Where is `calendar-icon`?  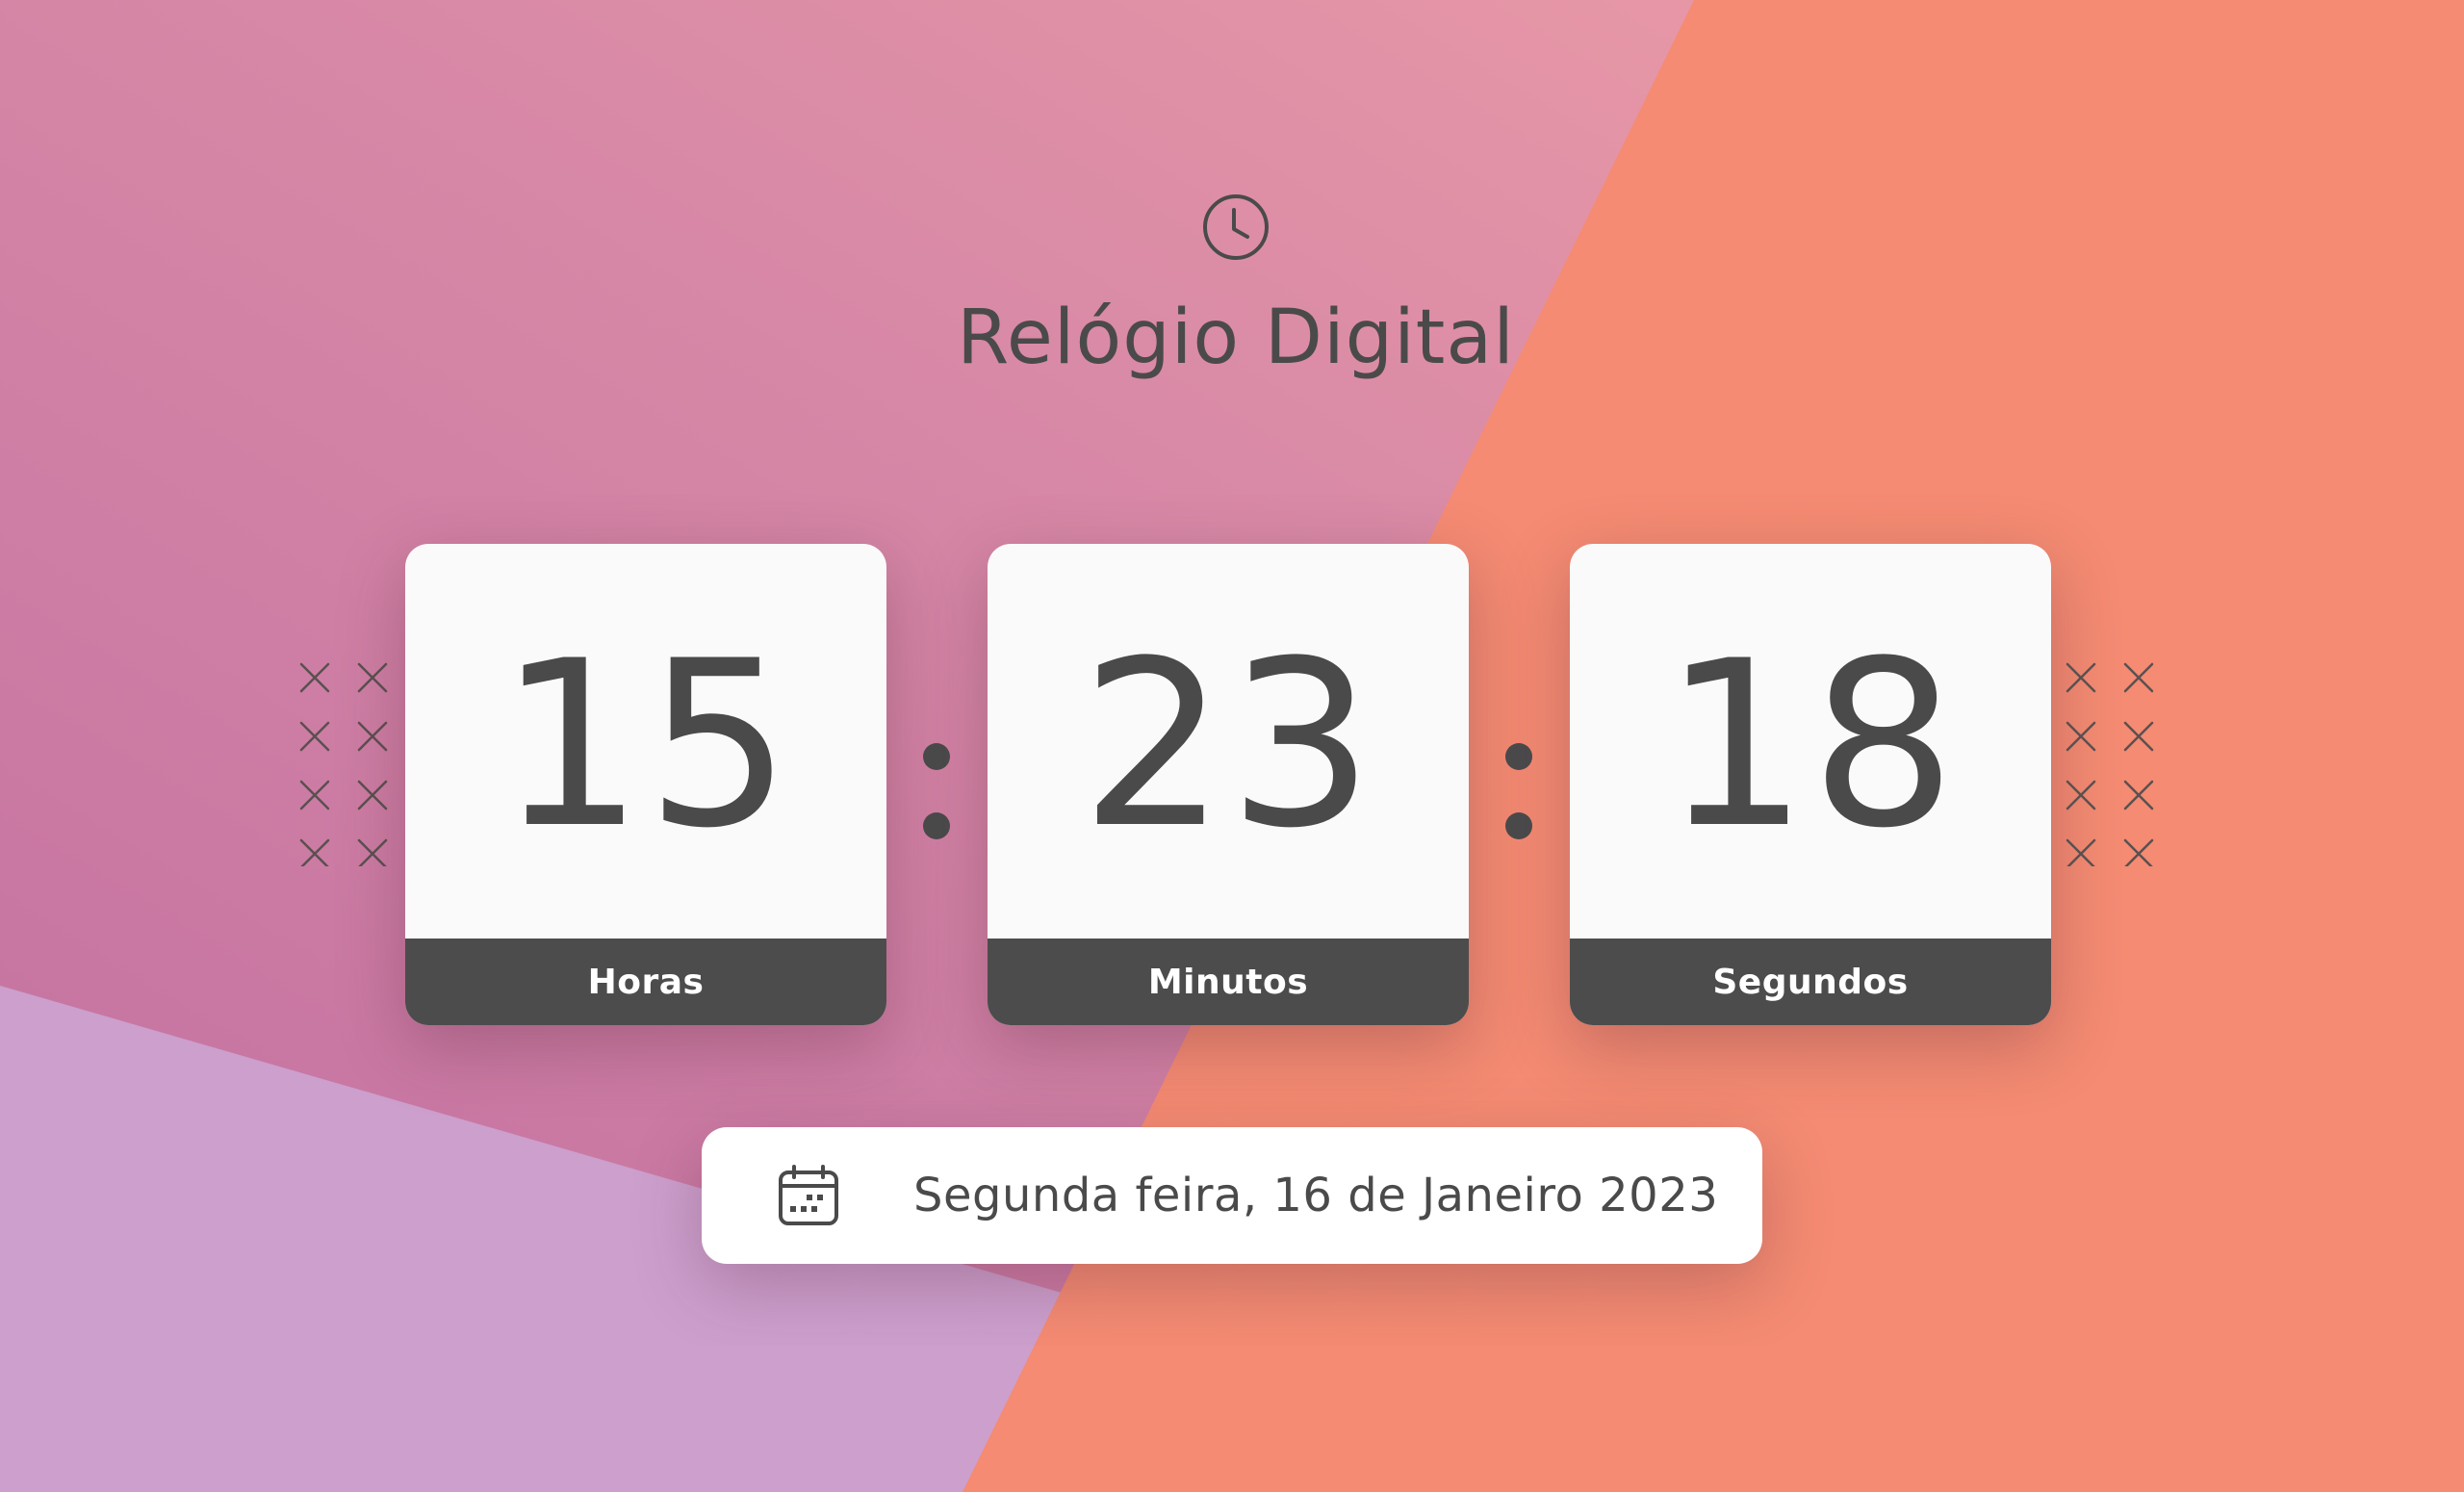 calendar-icon is located at coordinates (808, 1195).